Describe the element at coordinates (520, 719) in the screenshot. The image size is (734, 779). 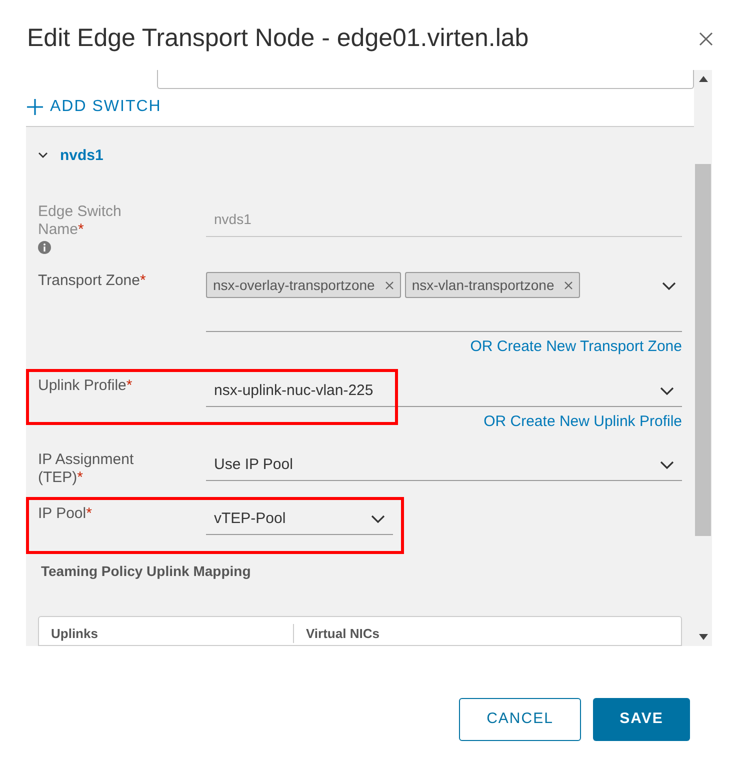
I see `cancel-button: CANCEL` at that location.